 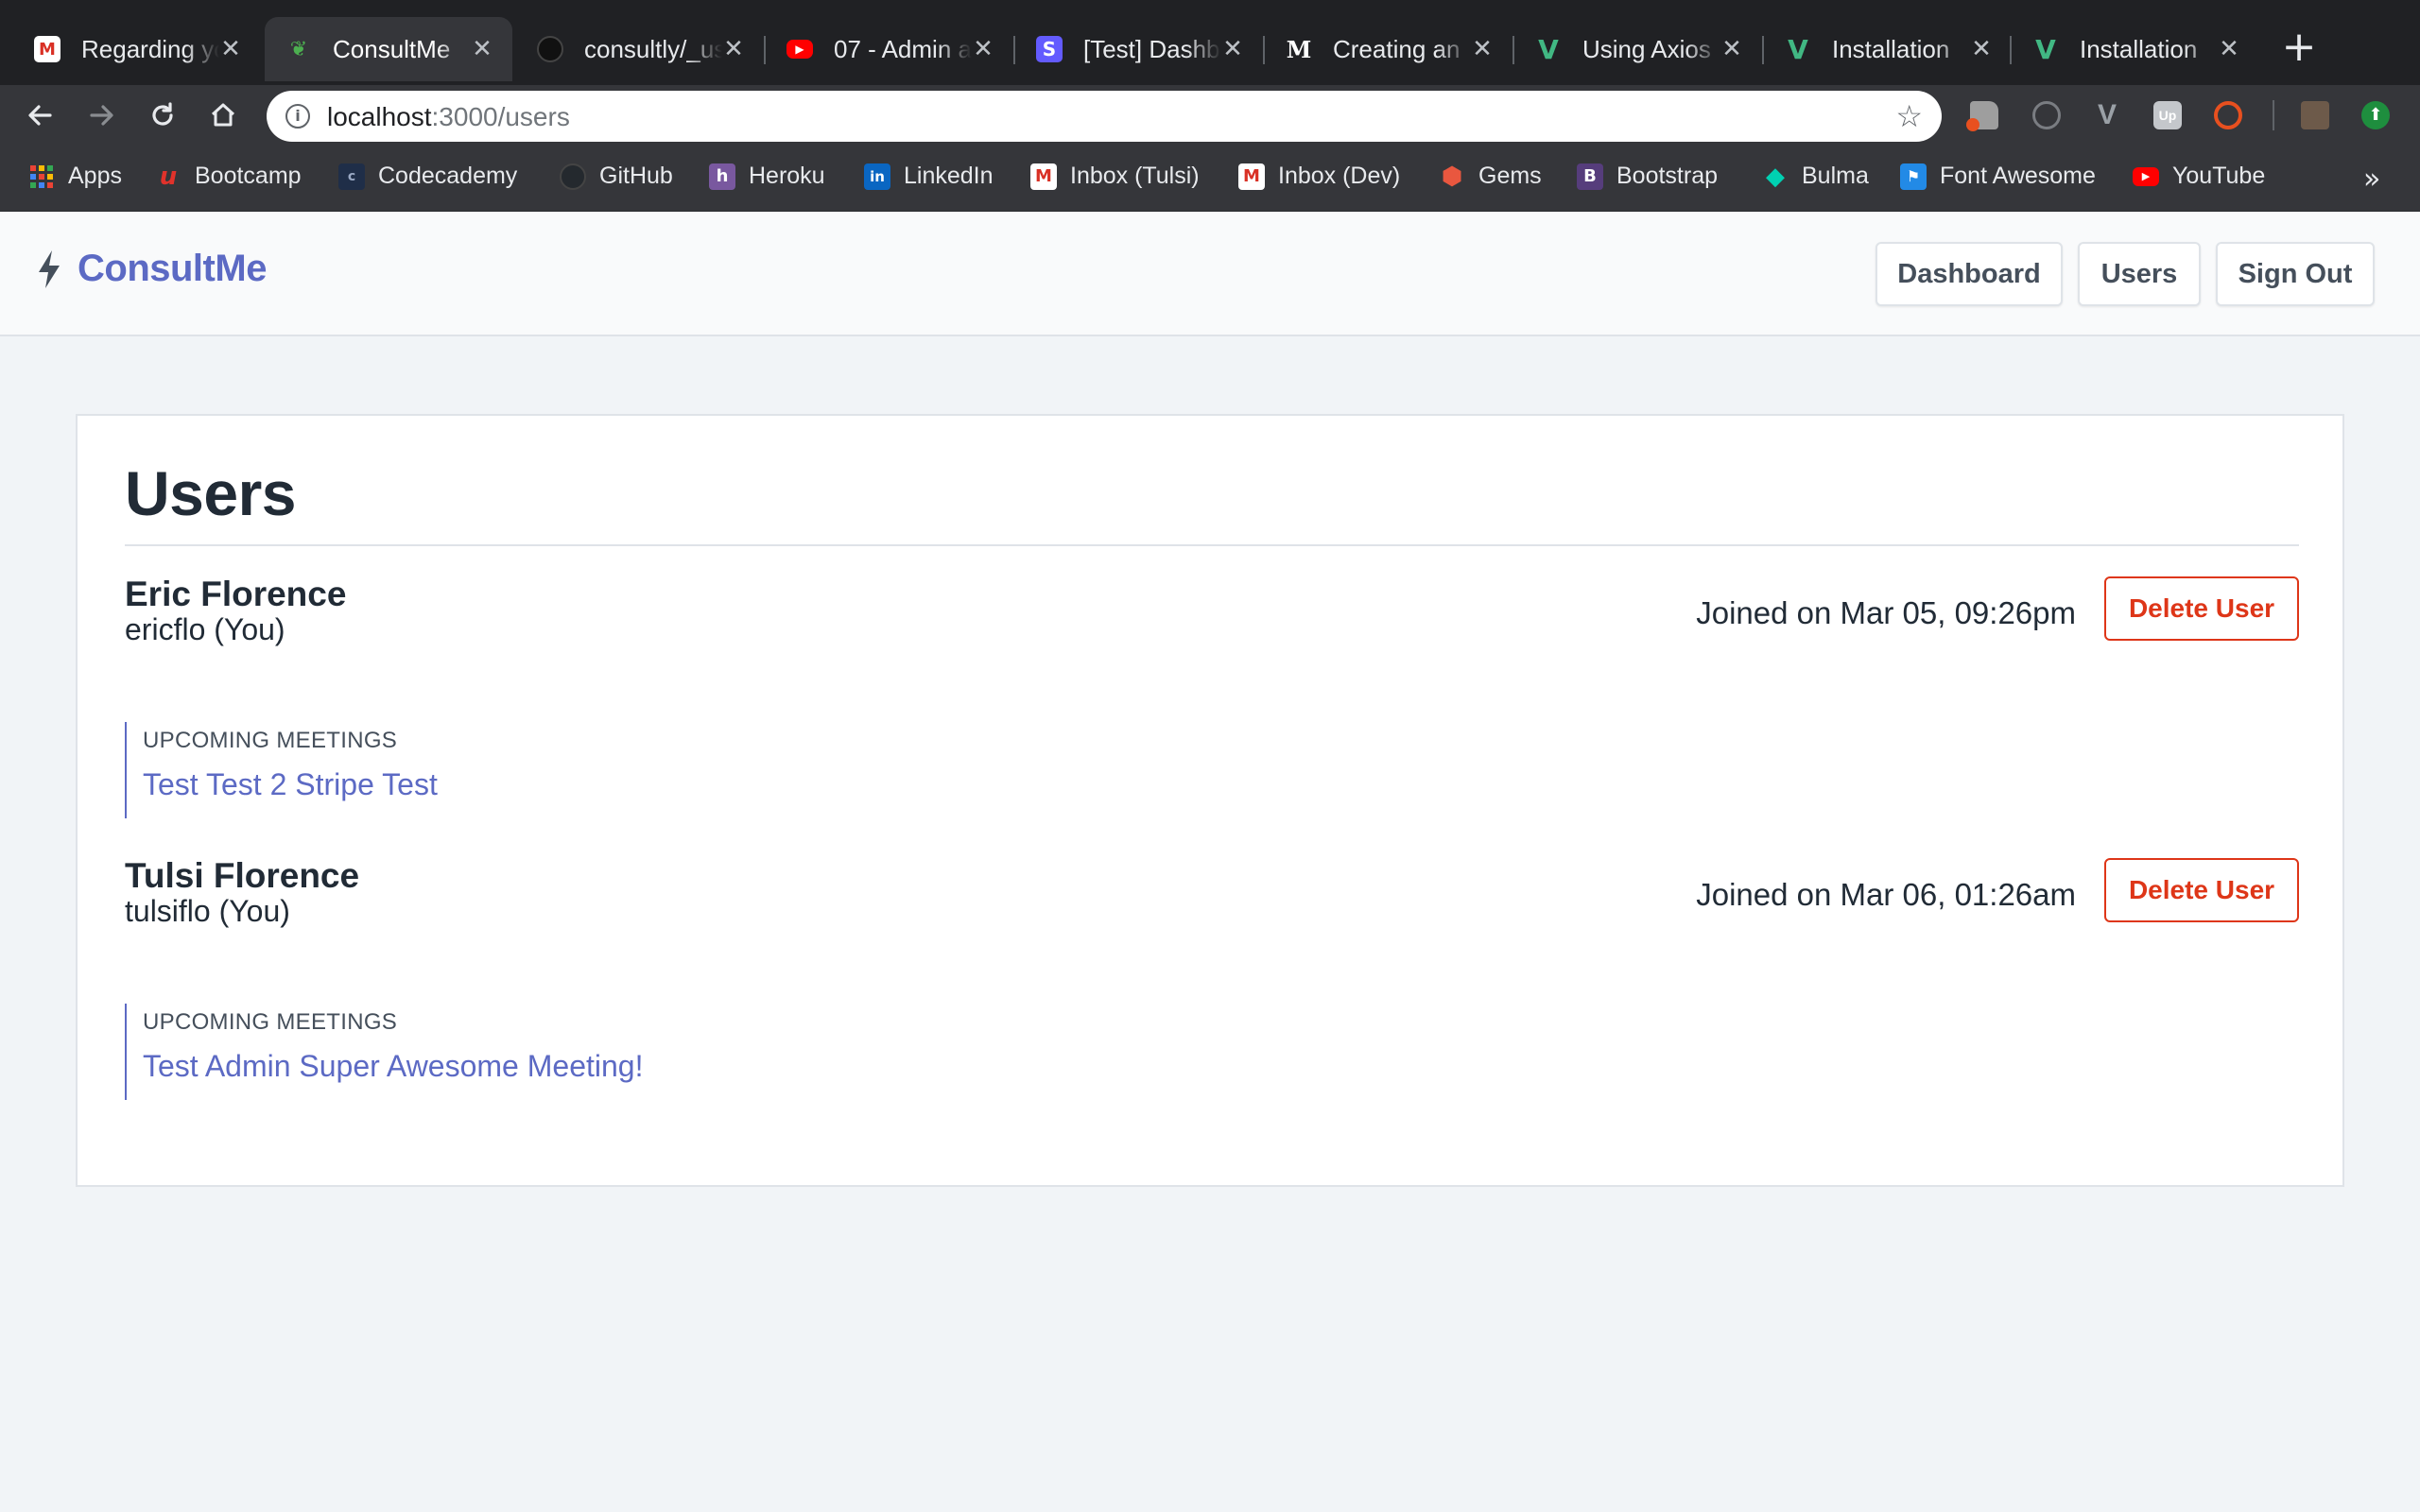 I want to click on avatar-extension-icon, so click(x=2315, y=115).